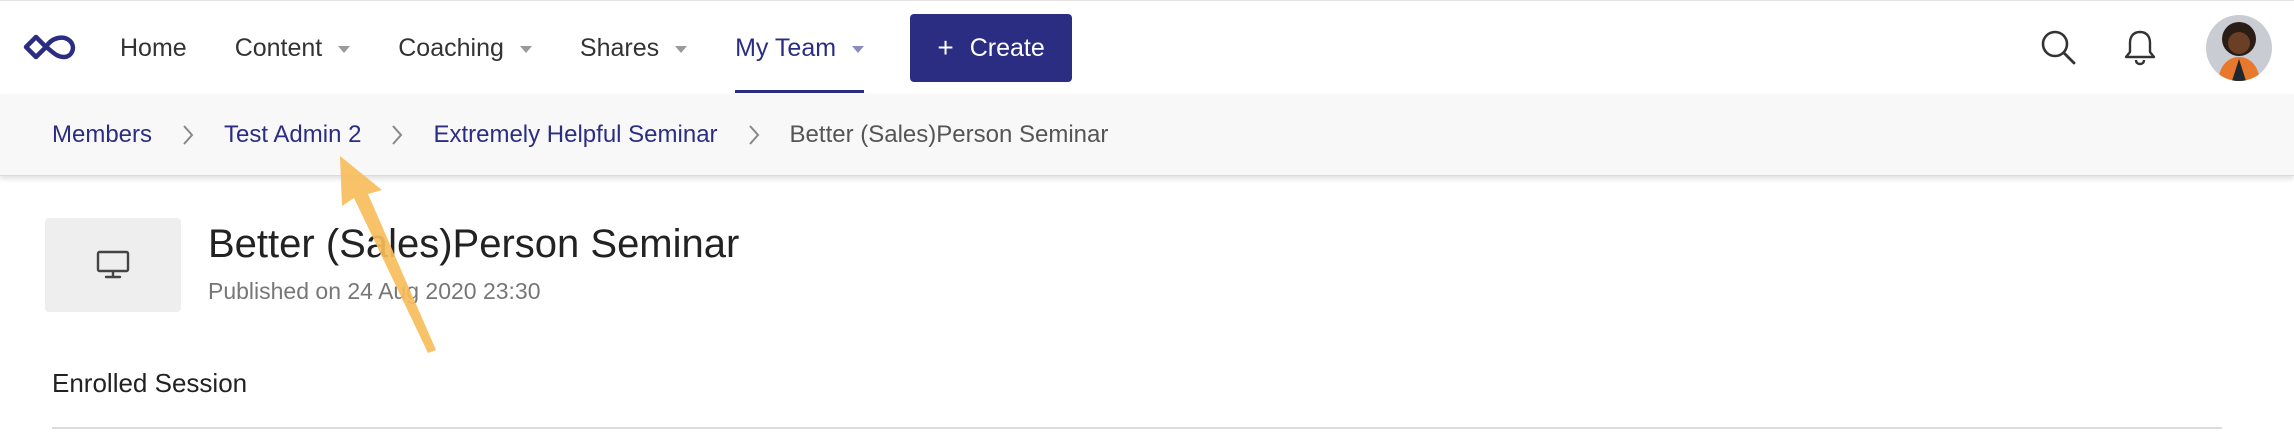 This screenshot has height=444, width=2294. What do you see at coordinates (945, 47) in the screenshot?
I see `plus-icon: +` at bounding box center [945, 47].